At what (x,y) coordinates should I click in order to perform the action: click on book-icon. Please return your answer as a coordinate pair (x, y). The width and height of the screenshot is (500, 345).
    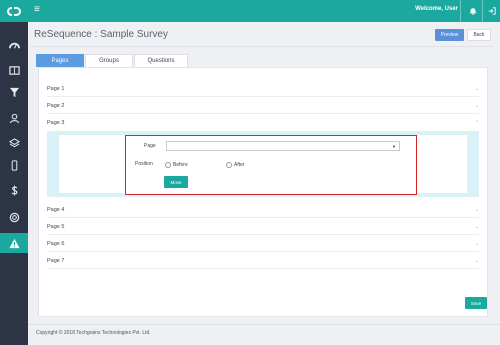
    Looking at the image, I should click on (14, 70).